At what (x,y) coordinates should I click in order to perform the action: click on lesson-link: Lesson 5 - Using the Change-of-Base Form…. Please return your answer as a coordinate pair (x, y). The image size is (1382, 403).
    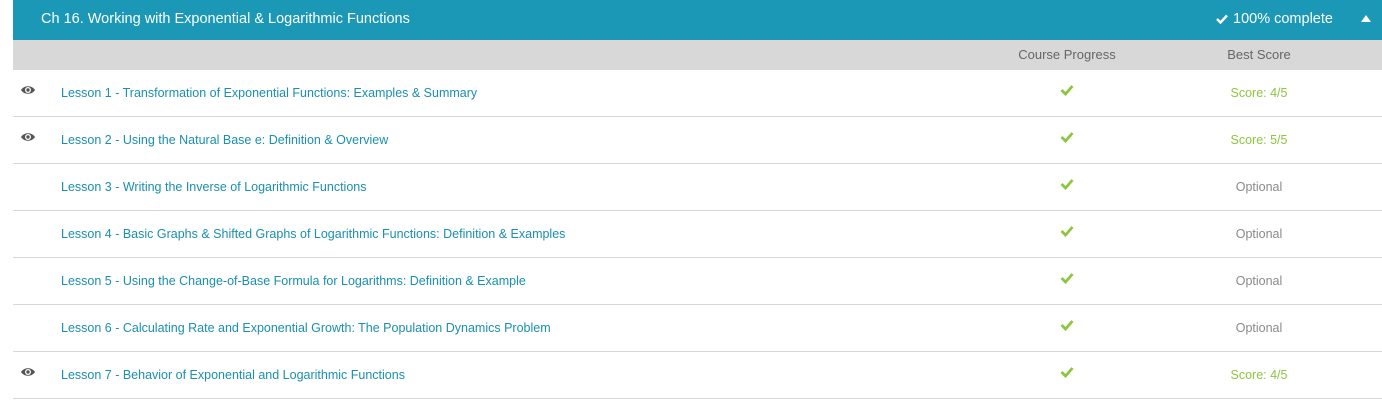
    Looking at the image, I should click on (293, 281).